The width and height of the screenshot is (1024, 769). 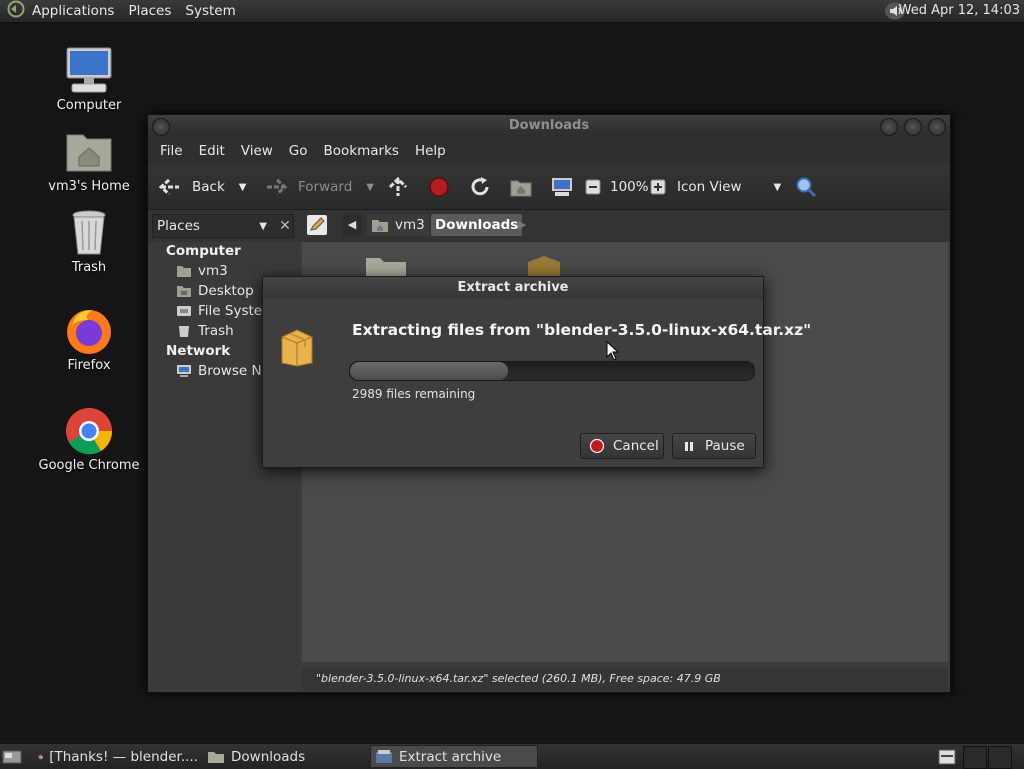 I want to click on reload-button, so click(x=480, y=187).